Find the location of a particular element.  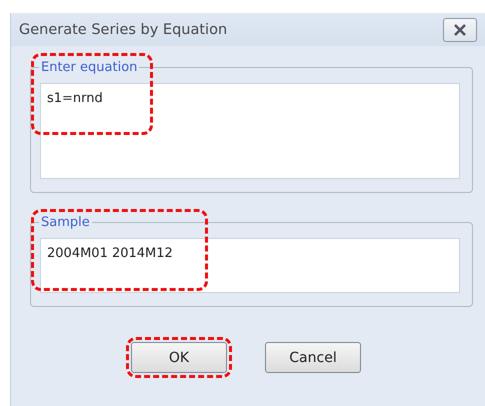

sample-field: 2004M01 2014M12 is located at coordinates (250, 265).